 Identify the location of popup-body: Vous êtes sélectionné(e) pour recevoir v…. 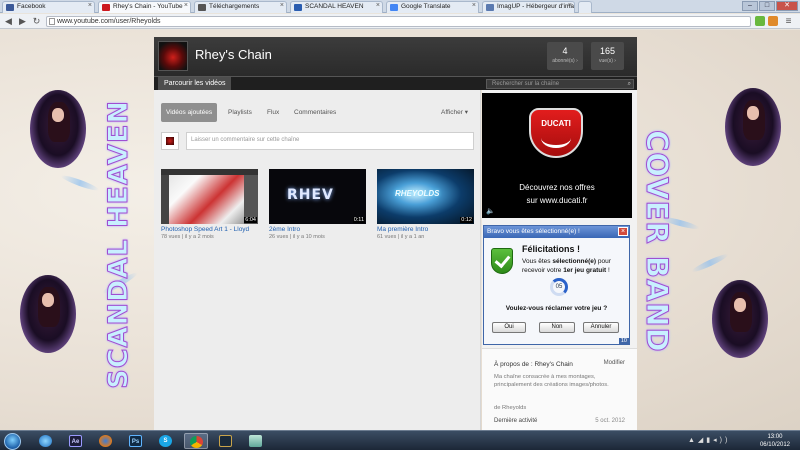
(566, 266).